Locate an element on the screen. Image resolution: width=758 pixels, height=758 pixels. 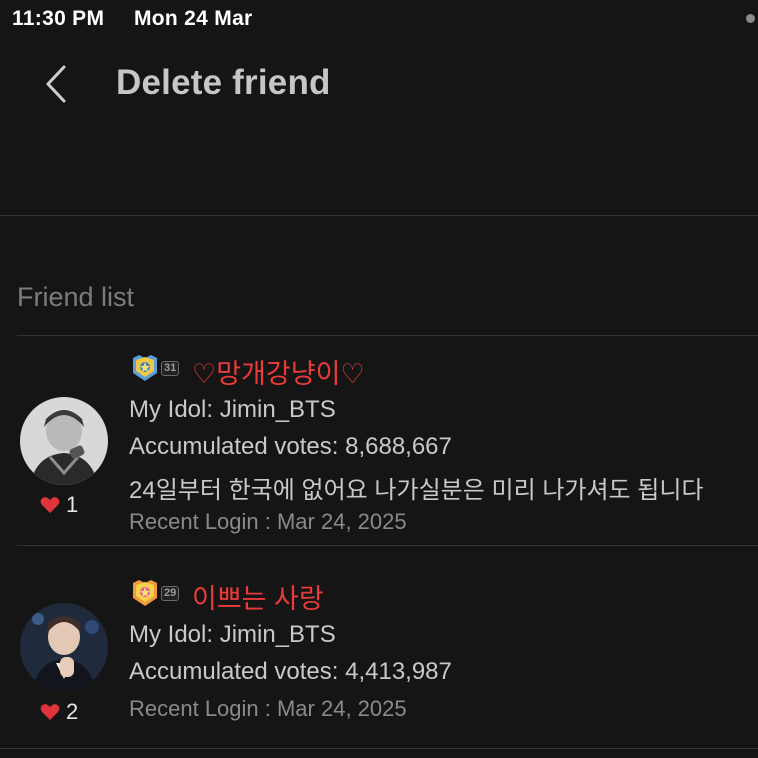
row-divider is located at coordinates (379, 748).